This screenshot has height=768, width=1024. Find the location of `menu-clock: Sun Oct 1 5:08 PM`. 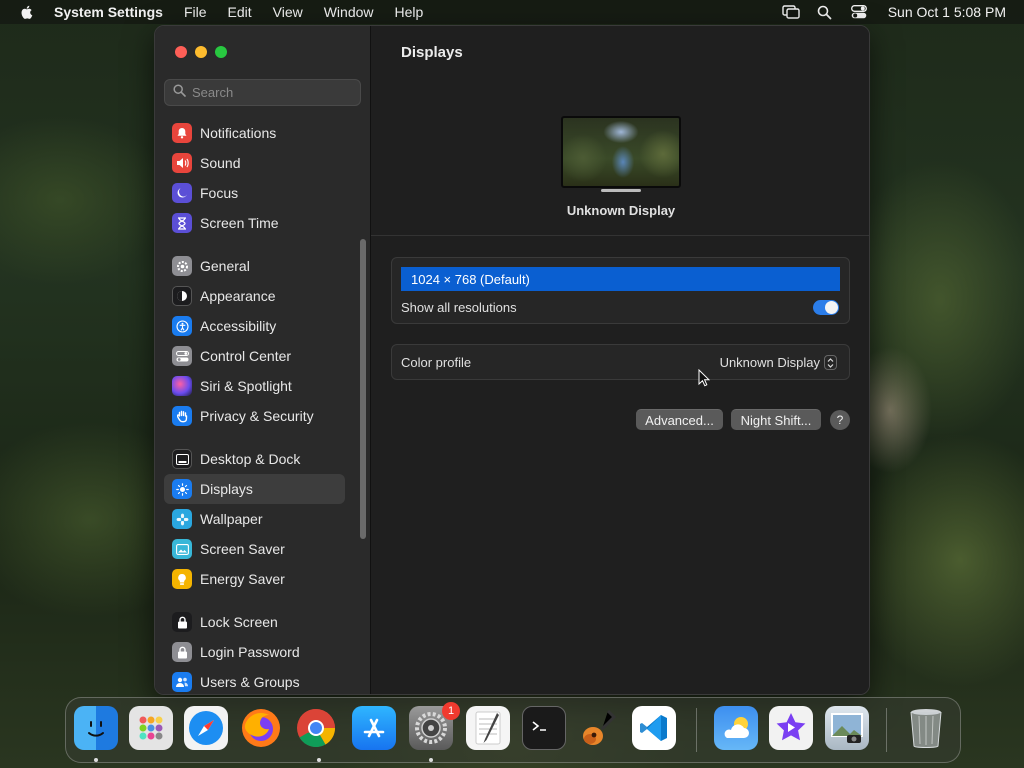

menu-clock: Sun Oct 1 5:08 PM is located at coordinates (947, 12).